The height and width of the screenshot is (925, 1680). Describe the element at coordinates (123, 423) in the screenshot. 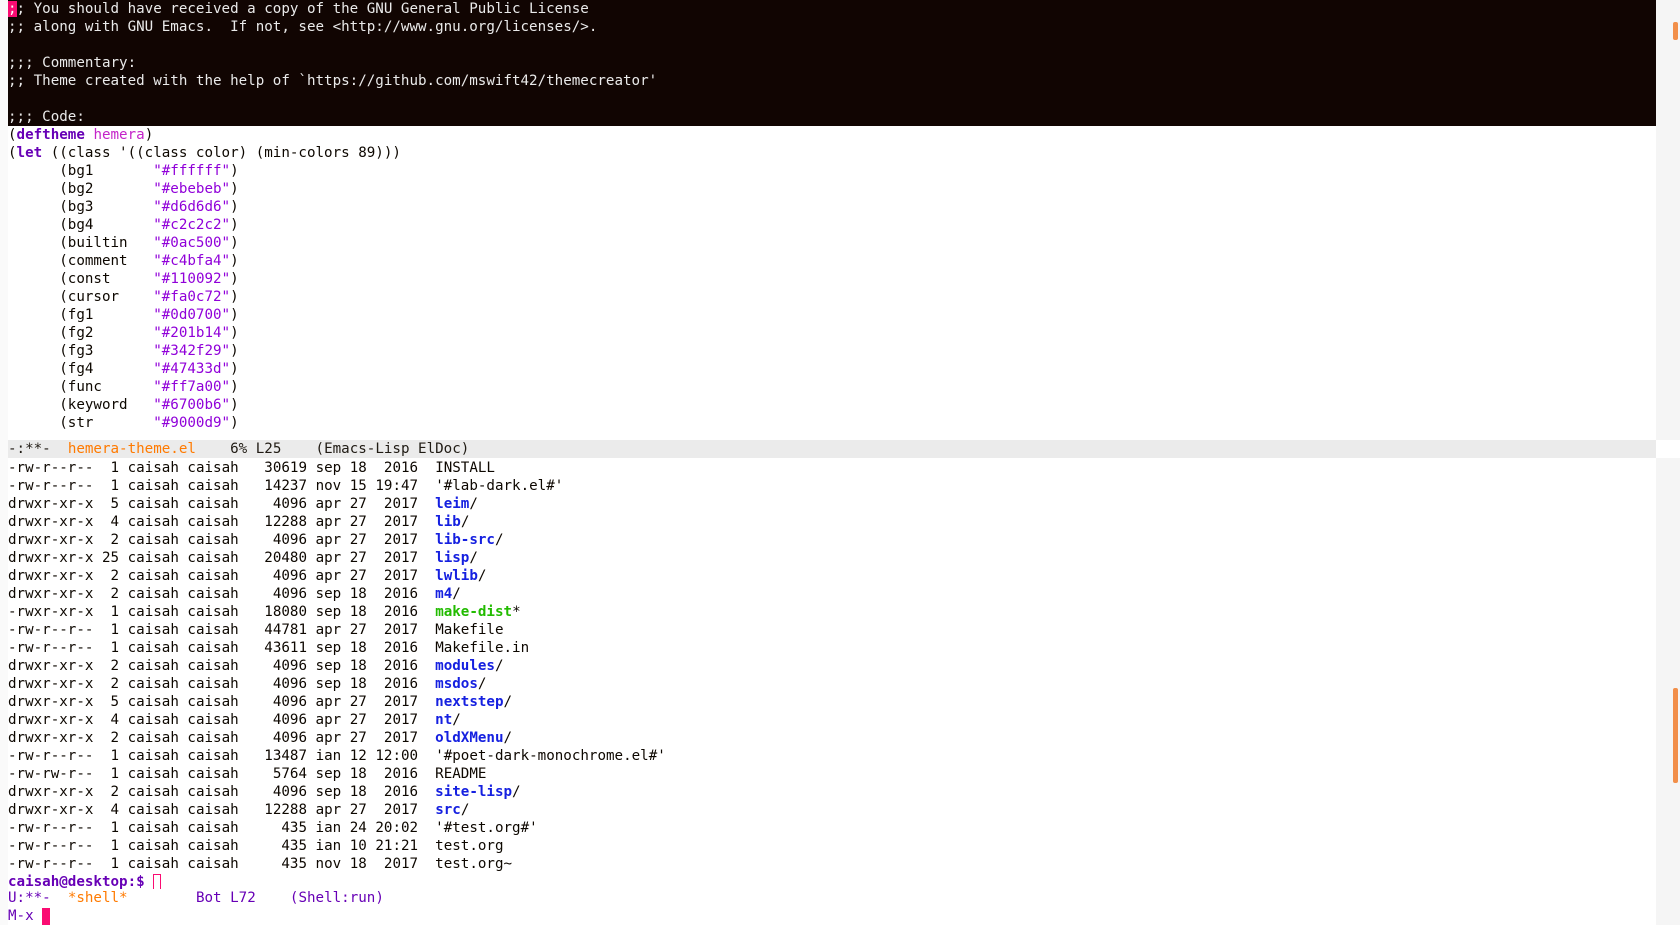

I see `color-def-line: (str "#9000d9")` at that location.